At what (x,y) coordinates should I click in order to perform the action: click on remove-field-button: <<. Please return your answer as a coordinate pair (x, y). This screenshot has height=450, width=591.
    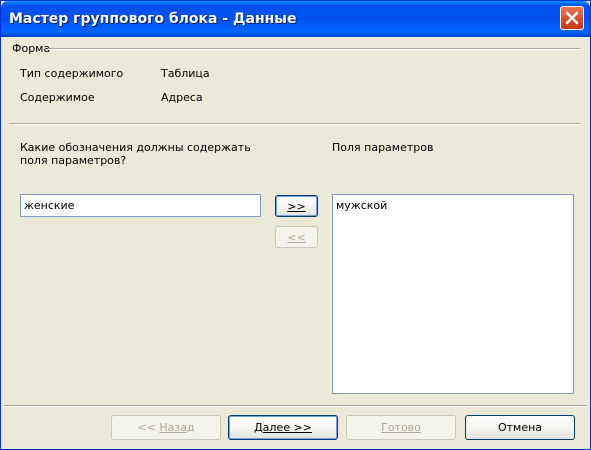
    Looking at the image, I should click on (296, 237).